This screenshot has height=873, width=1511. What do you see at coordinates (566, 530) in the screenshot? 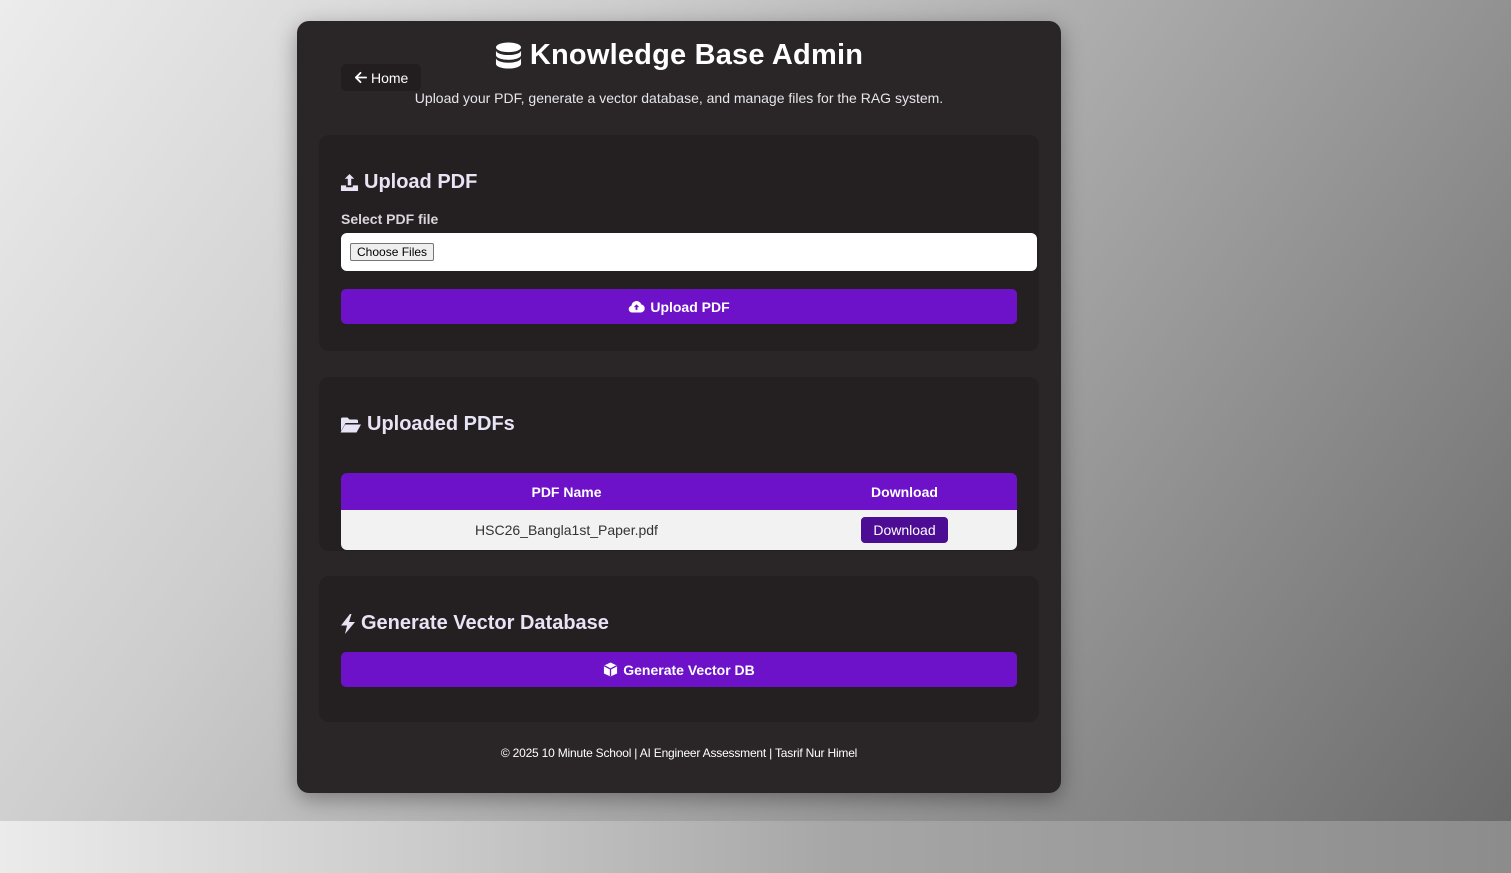
I see `pdf-name-cell: HSC26_Bangla1st_Paper.pdf` at bounding box center [566, 530].